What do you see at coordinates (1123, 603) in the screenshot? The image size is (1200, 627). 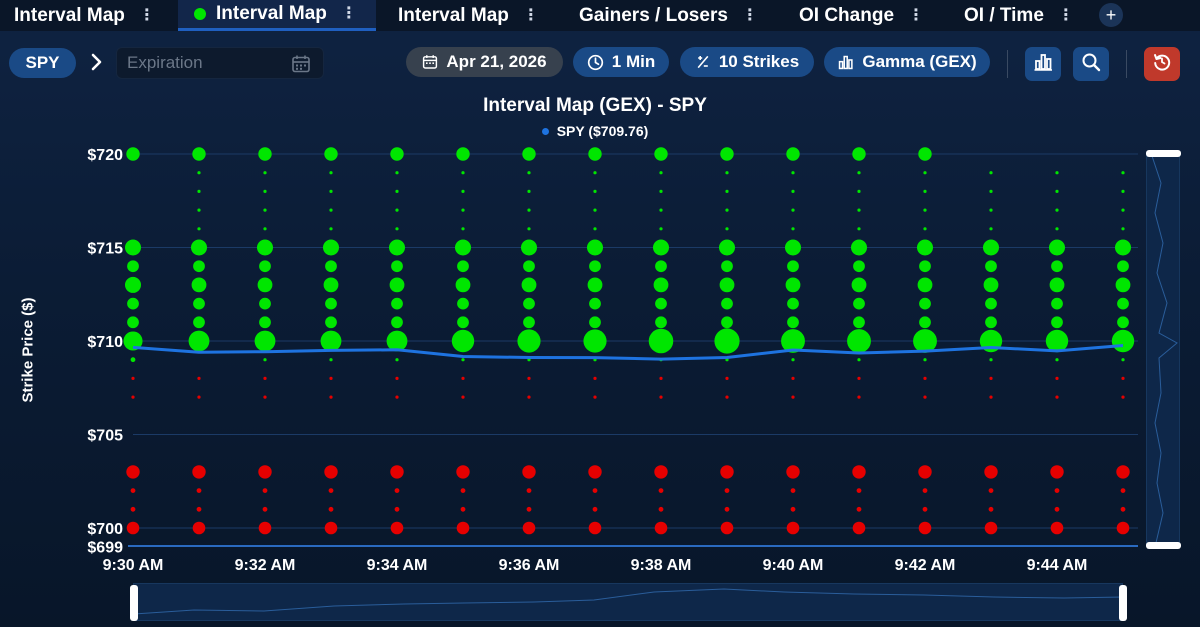 I see `time-navigator-handle-right` at bounding box center [1123, 603].